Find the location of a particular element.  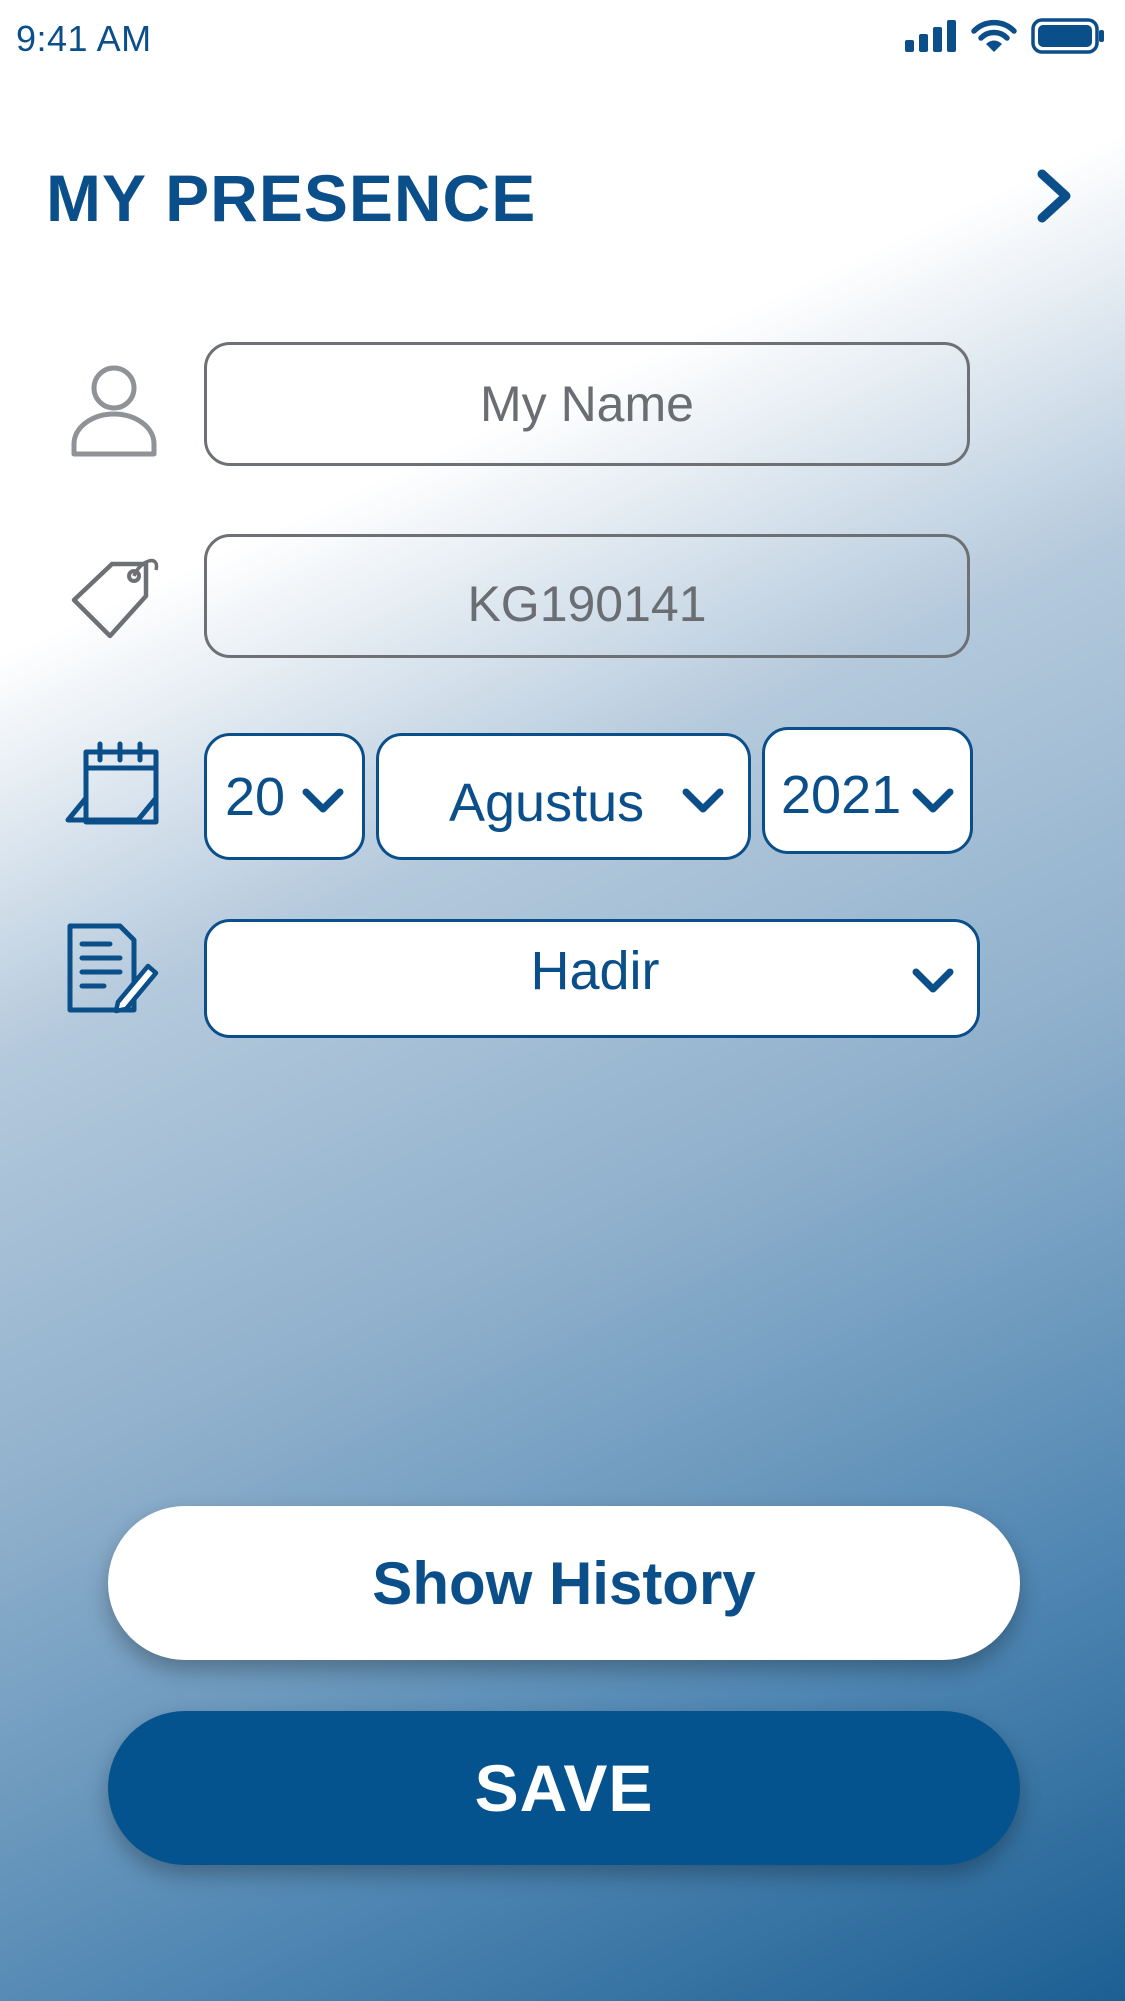

tag-icon is located at coordinates (114, 596).